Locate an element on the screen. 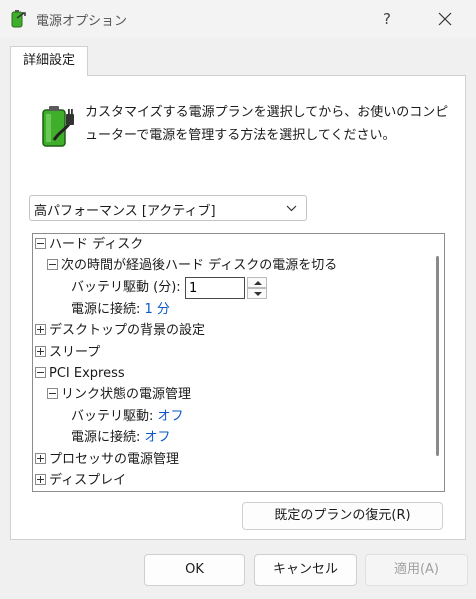 The width and height of the screenshot is (476, 599). spin-down-icon is located at coordinates (257, 293).